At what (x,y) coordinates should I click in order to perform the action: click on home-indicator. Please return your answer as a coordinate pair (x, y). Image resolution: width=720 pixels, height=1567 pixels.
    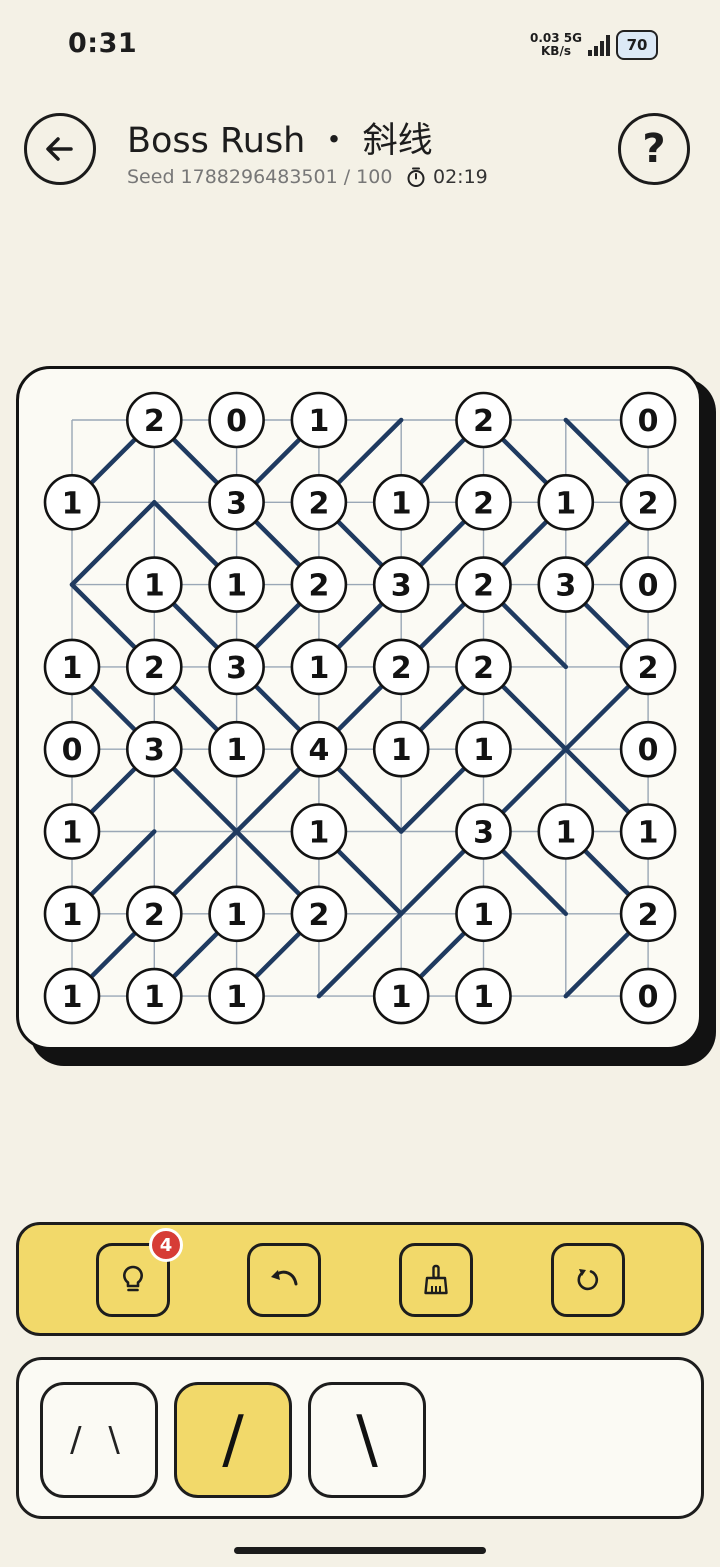
    Looking at the image, I should click on (360, 1550).